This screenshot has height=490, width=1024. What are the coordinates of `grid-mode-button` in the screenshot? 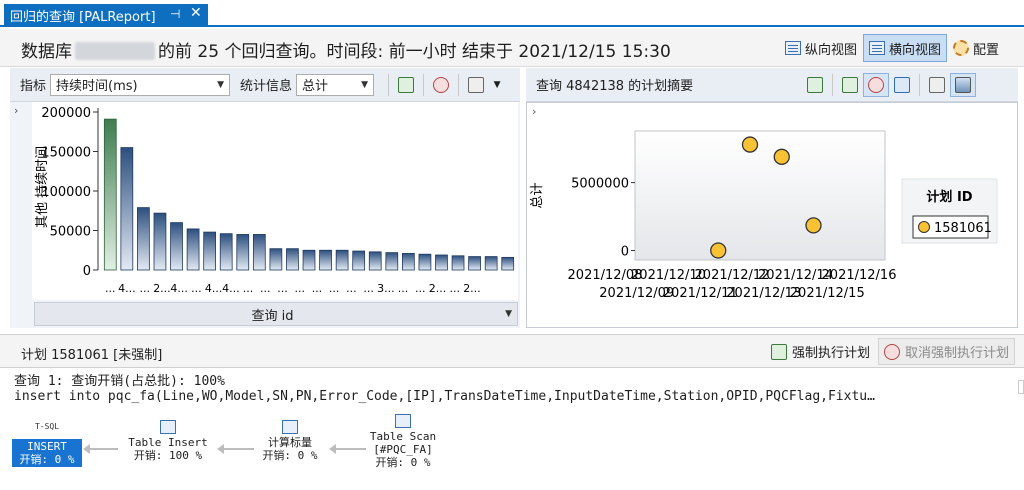 It's located at (937, 85).